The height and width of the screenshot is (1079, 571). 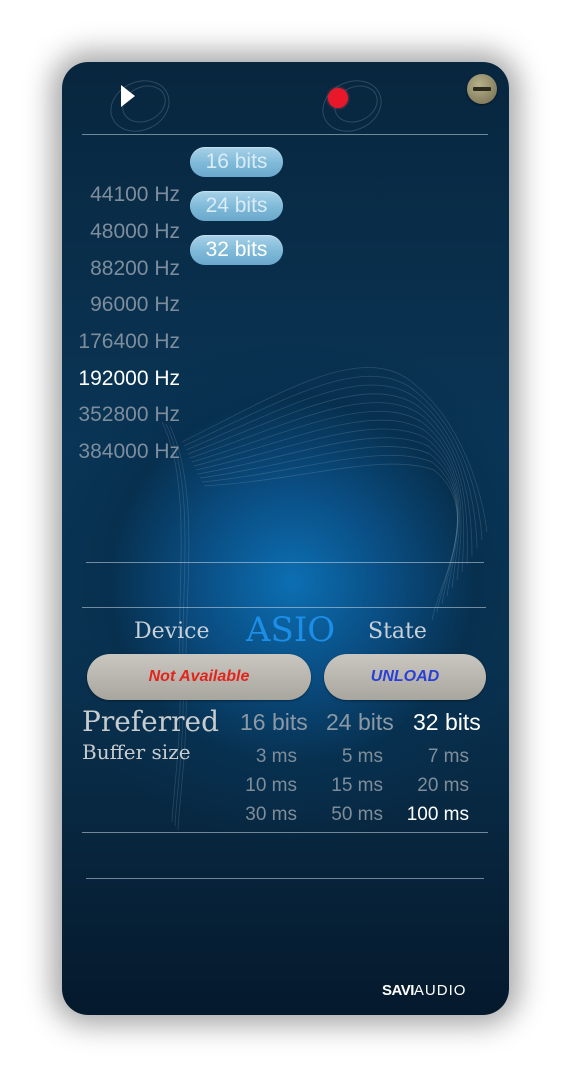 What do you see at coordinates (397, 631) in the screenshot?
I see `state-label: State` at bounding box center [397, 631].